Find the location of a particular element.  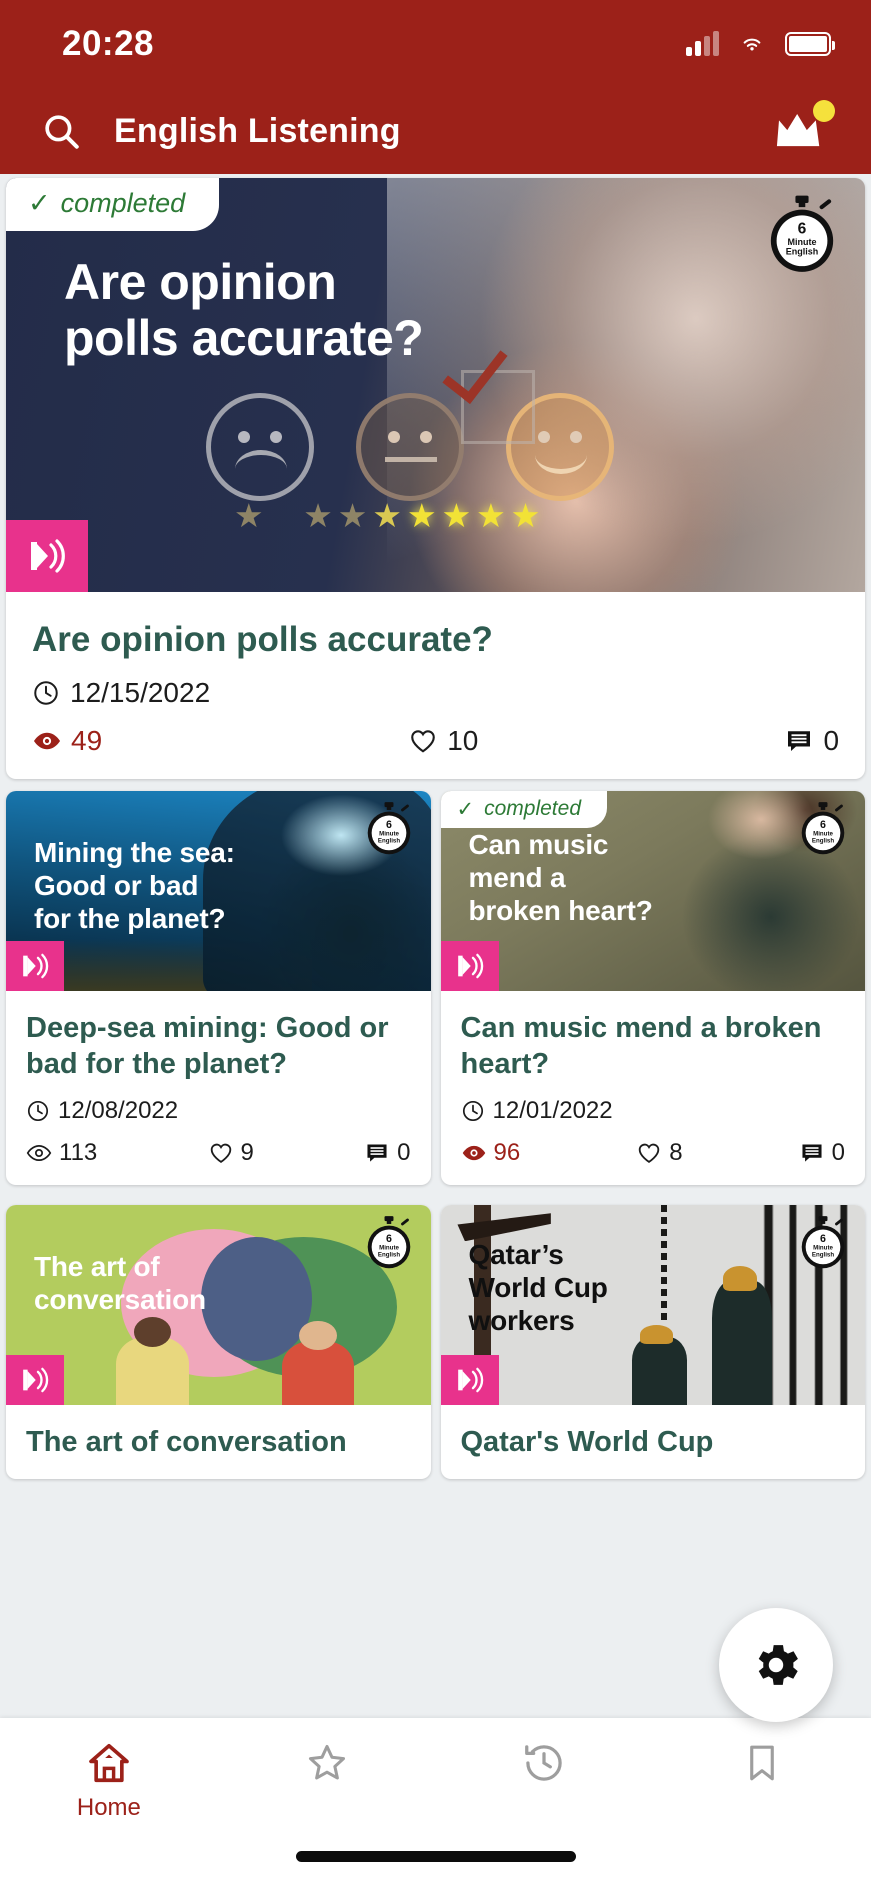

views-count: 49 is located at coordinates (87, 741).